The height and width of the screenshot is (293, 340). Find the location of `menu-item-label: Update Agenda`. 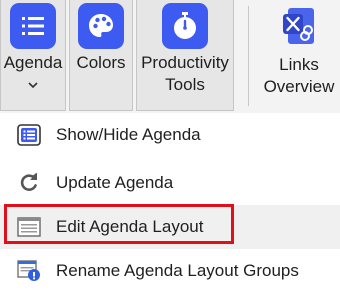

menu-item-label: Update Agenda is located at coordinates (115, 182).